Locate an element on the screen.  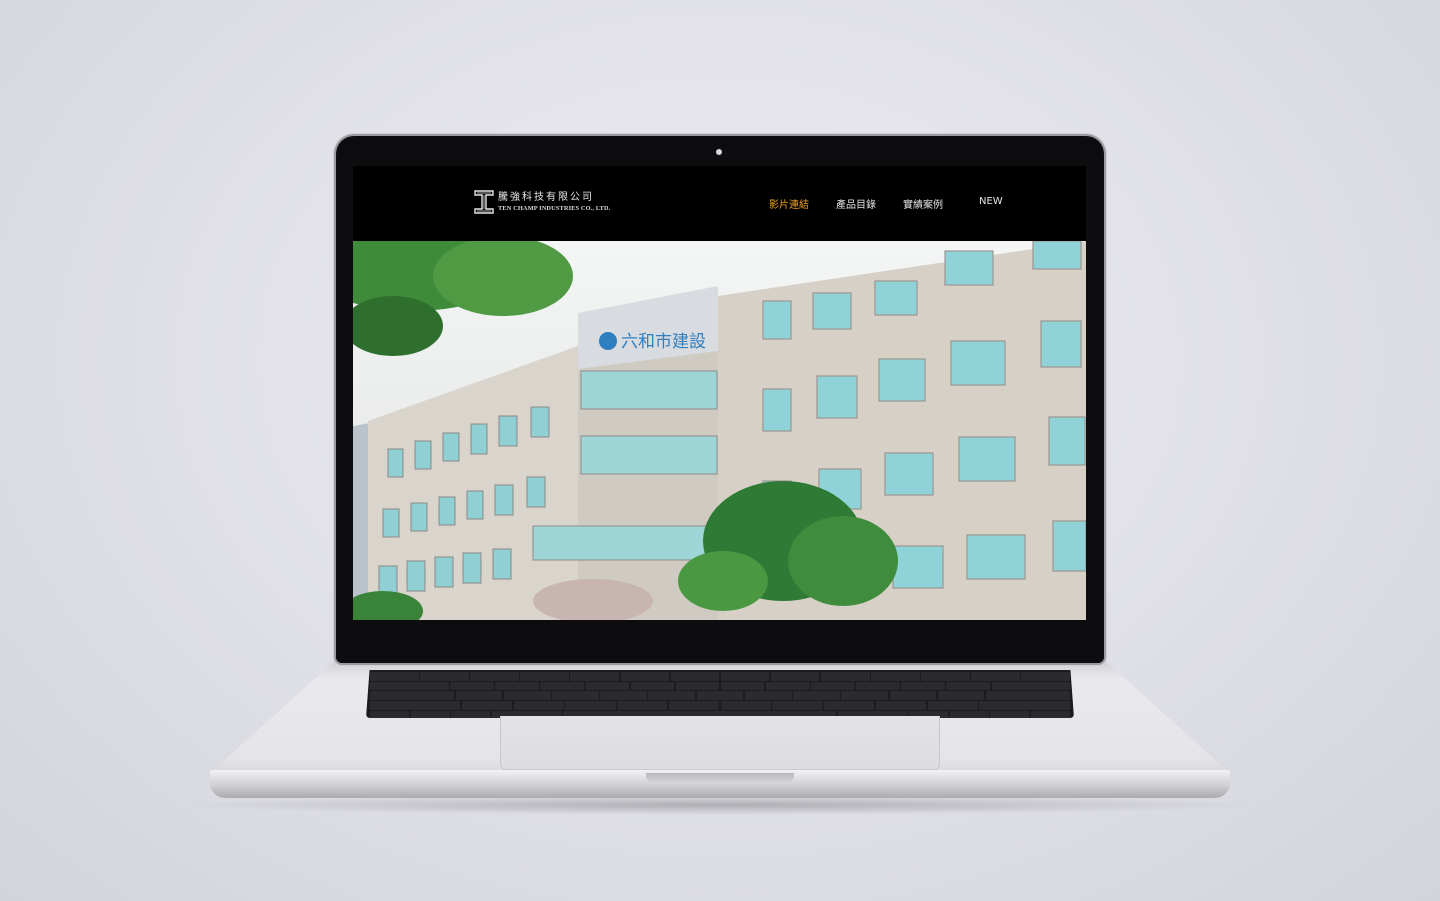
nav-item-video-links: 影片連結 is located at coordinates (789, 203).